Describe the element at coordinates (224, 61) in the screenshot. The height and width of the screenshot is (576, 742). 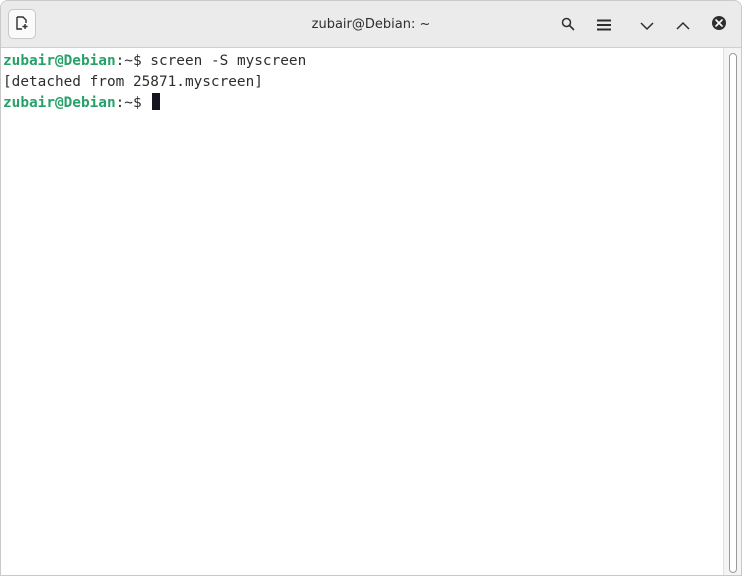
I see `command-text: screen -S myscreen` at that location.